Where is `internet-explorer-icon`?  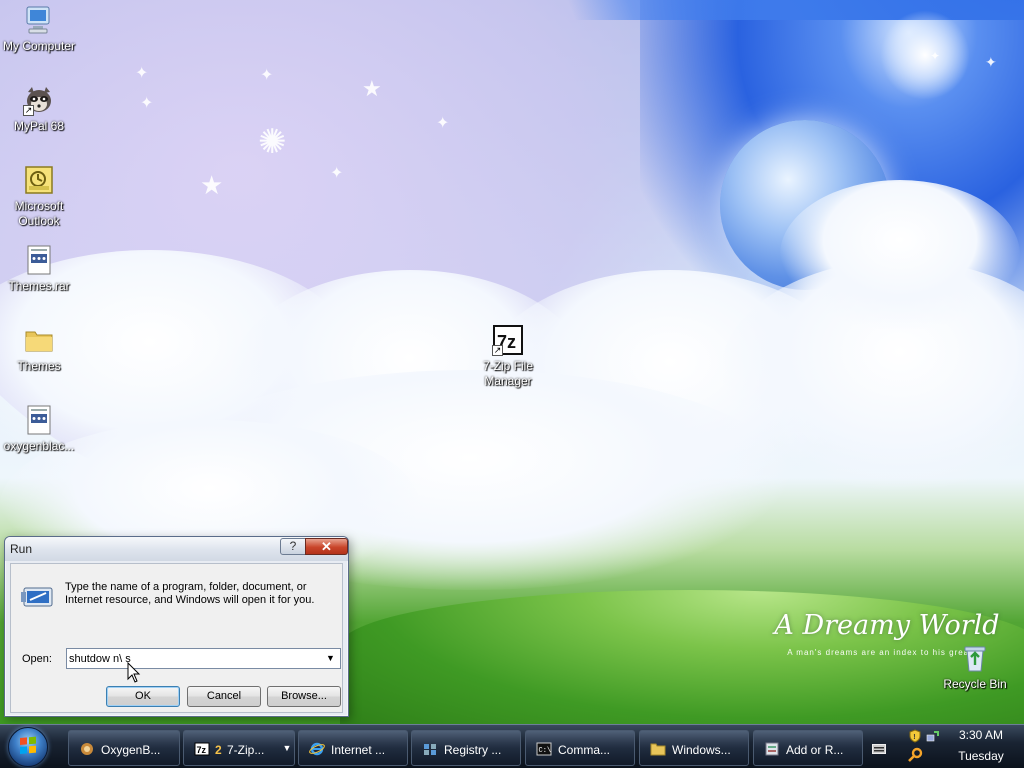
internet-explorer-icon is located at coordinates (317, 749).